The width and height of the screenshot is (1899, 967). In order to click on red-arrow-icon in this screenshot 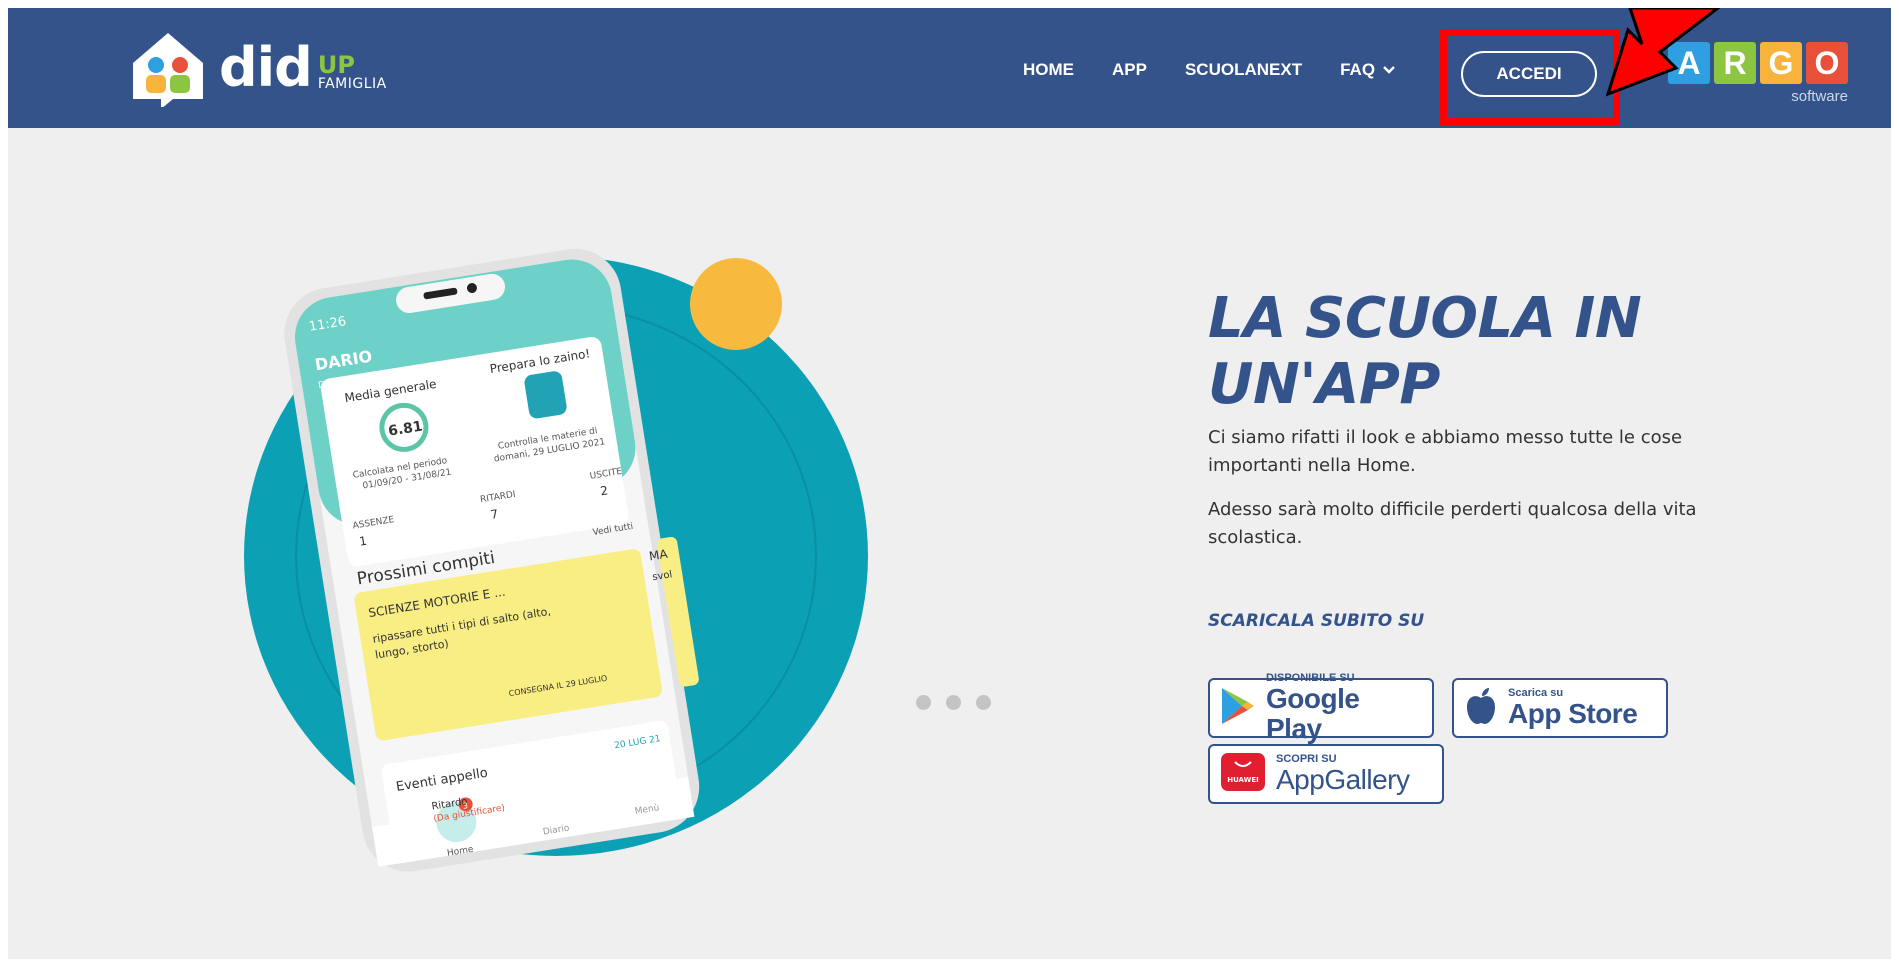, I will do `click(1663, 52)`.